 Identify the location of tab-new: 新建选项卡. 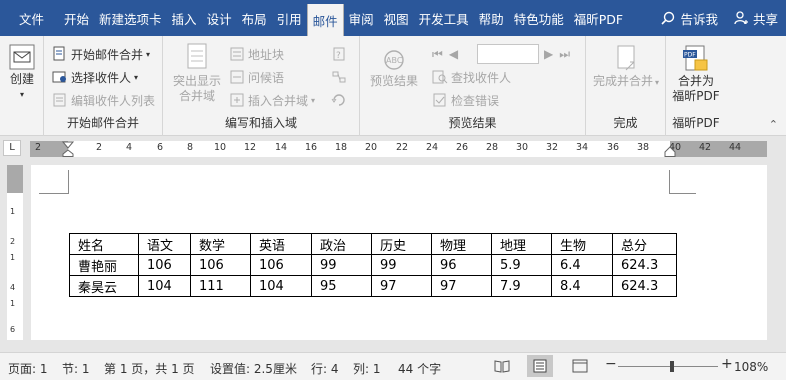
(130, 18).